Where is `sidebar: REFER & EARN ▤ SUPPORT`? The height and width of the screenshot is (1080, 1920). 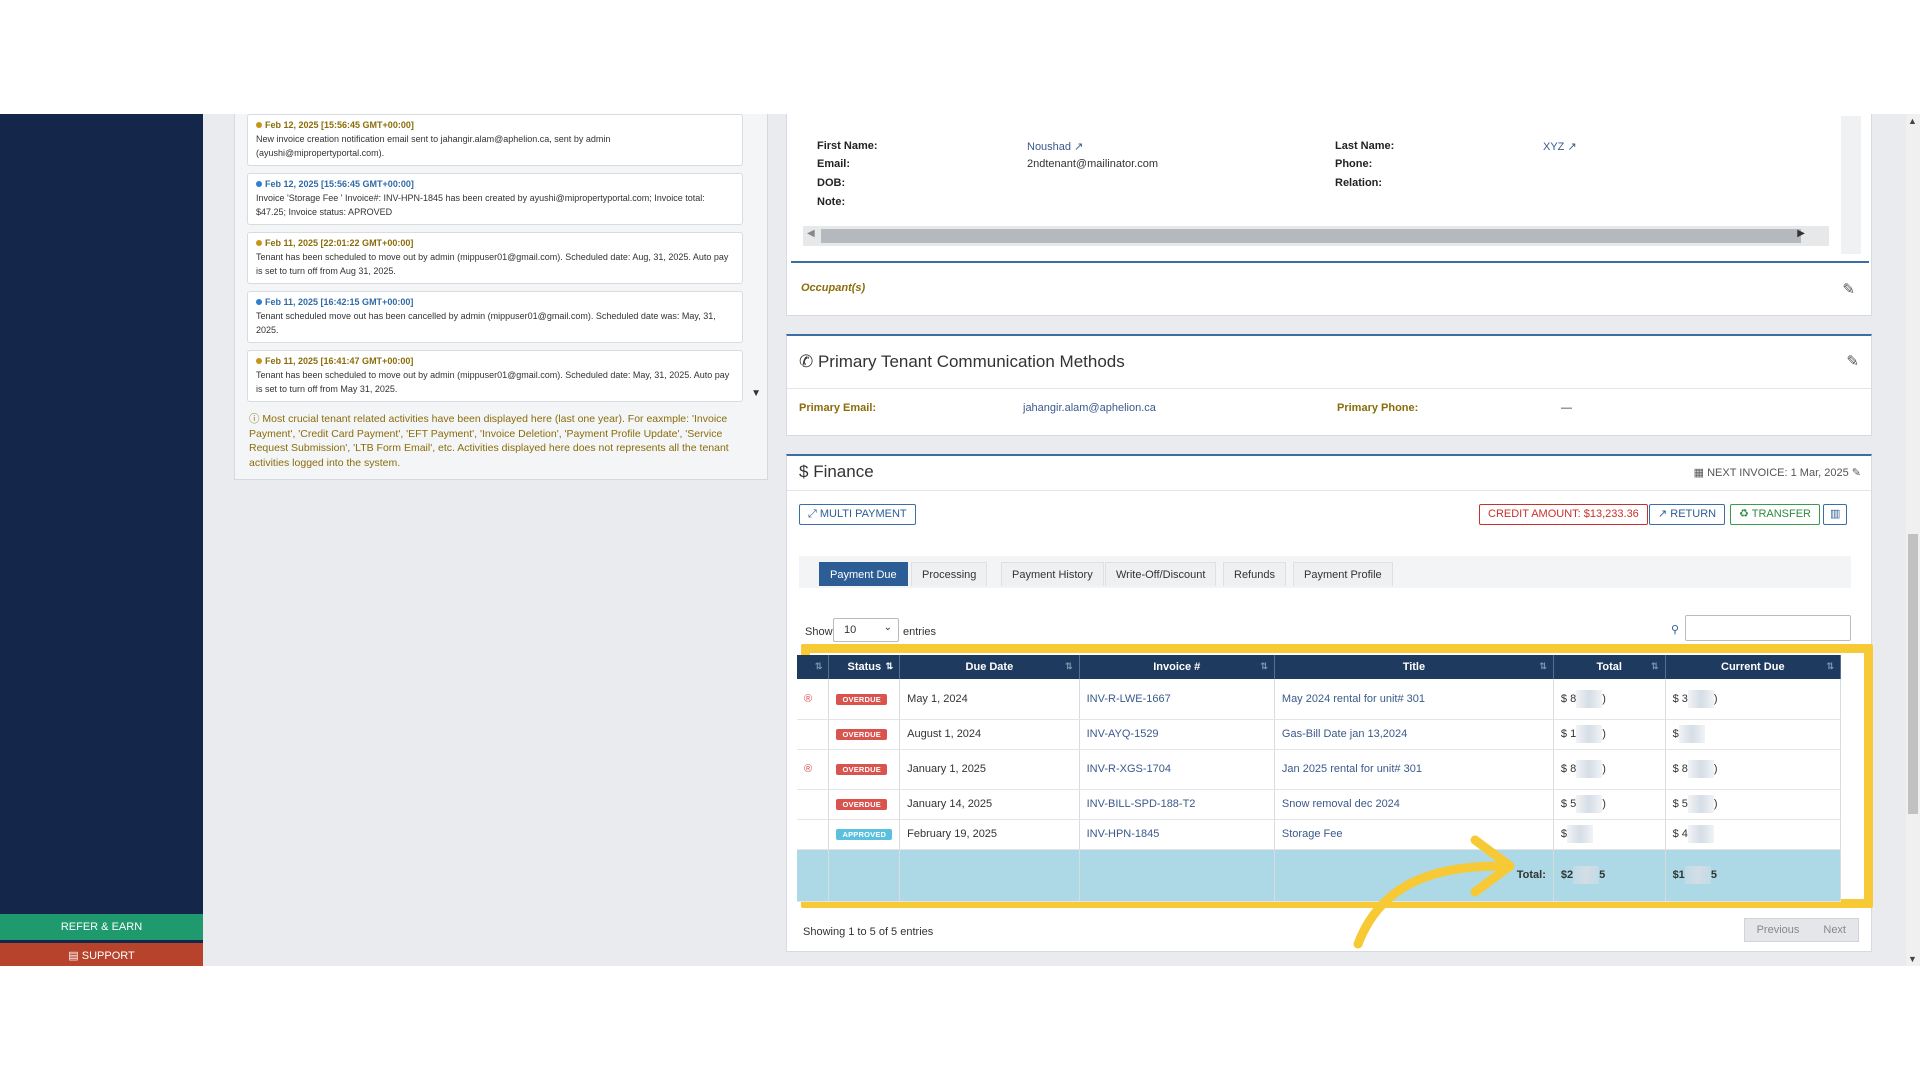
sidebar: REFER & EARN ▤ SUPPORT is located at coordinates (101, 540).